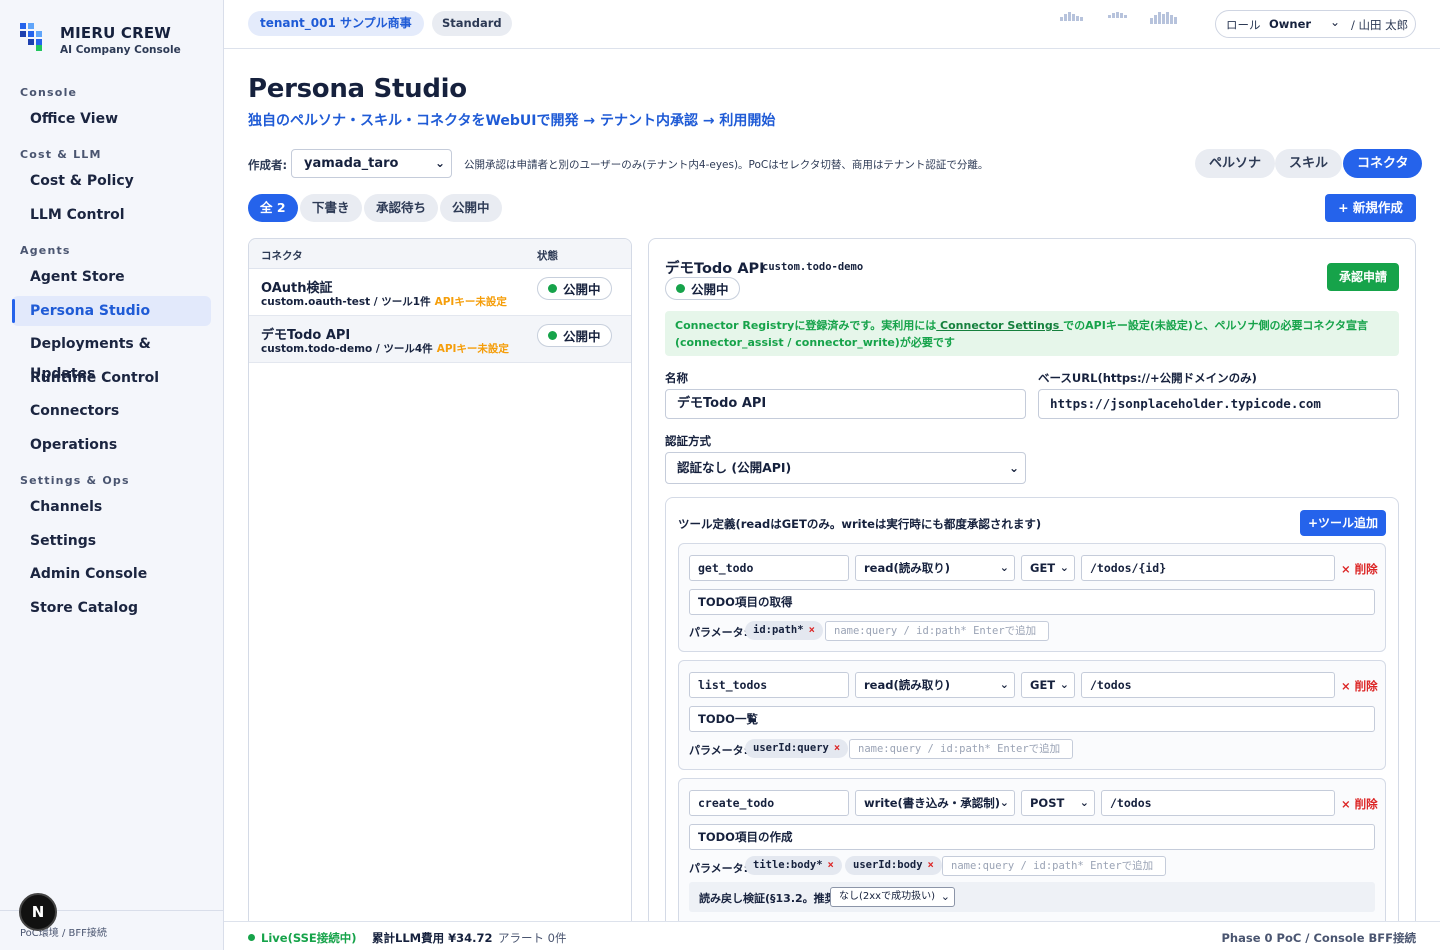  I want to click on role-label: ロール, so click(1243, 25).